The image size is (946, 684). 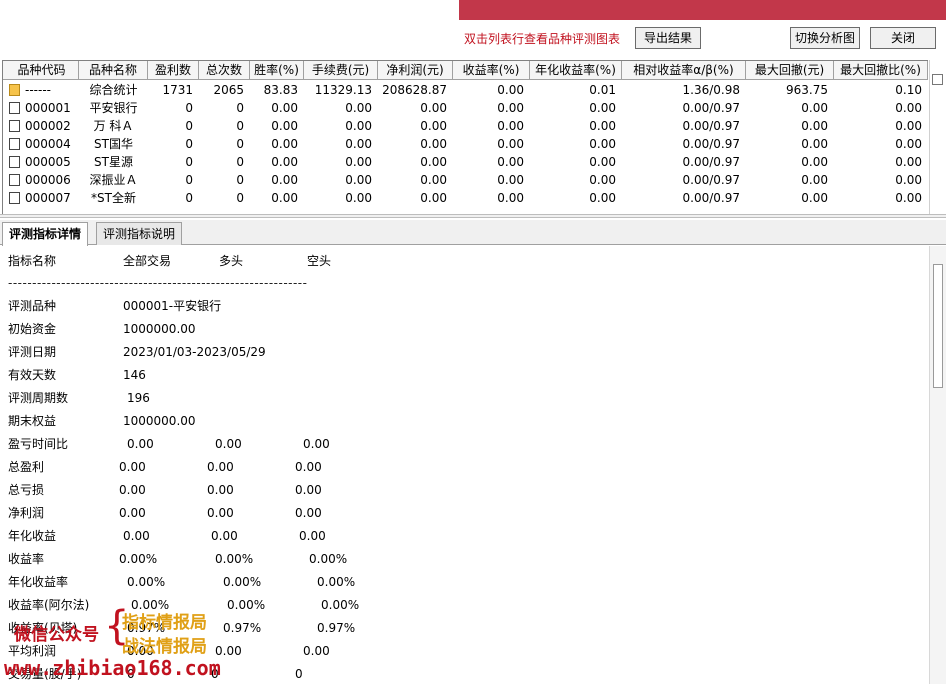 What do you see at coordinates (113, 198) in the screenshot?
I see `cell-name: *ST全新` at bounding box center [113, 198].